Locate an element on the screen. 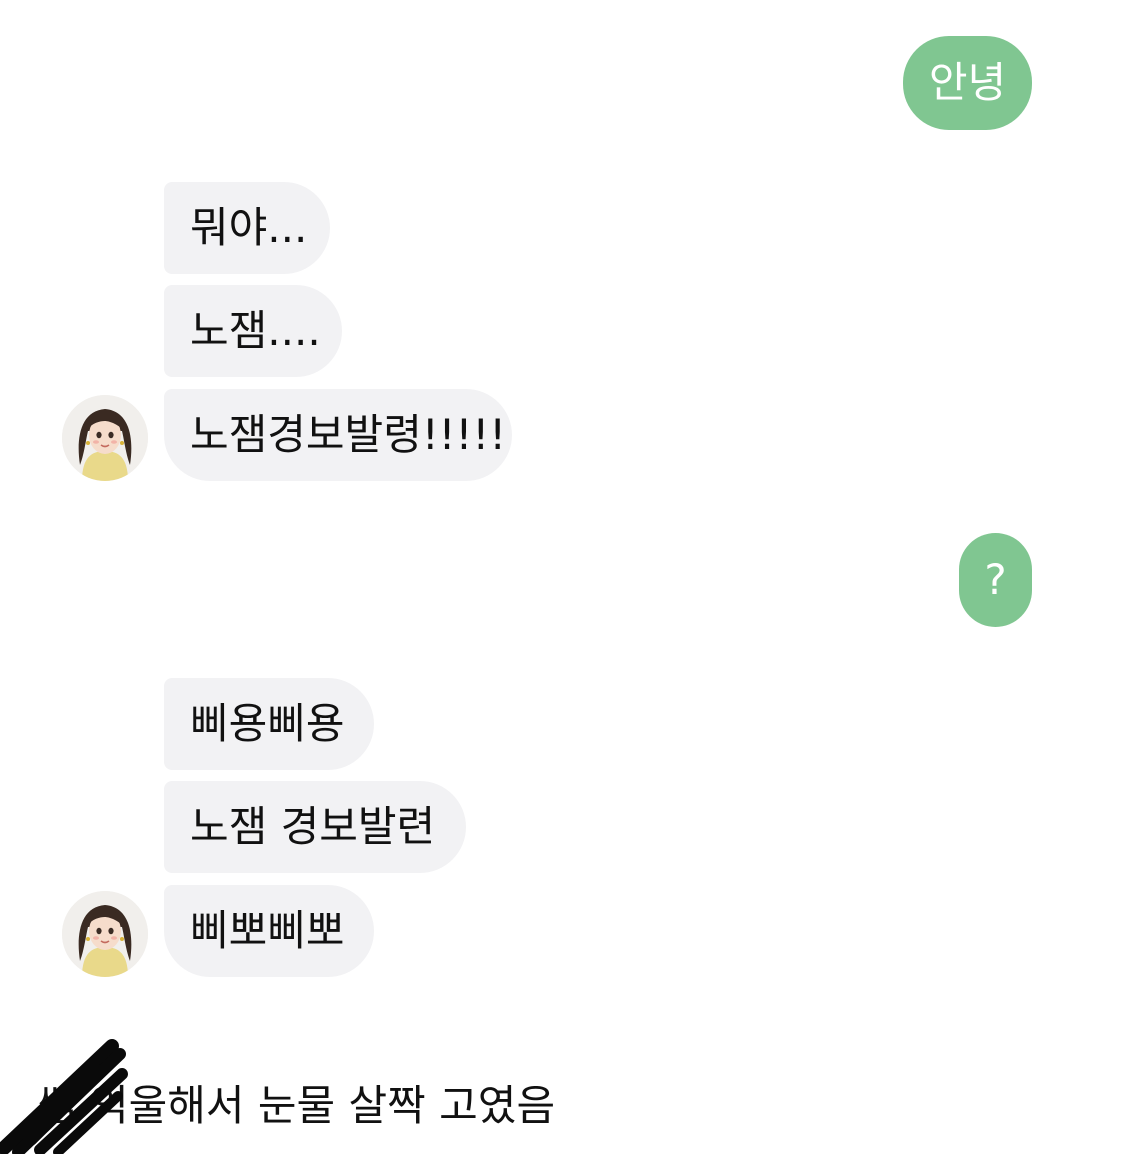 This screenshot has width=1125, height=1154. received-message-bubble: 노잼 경보발련 is located at coordinates (315, 827).